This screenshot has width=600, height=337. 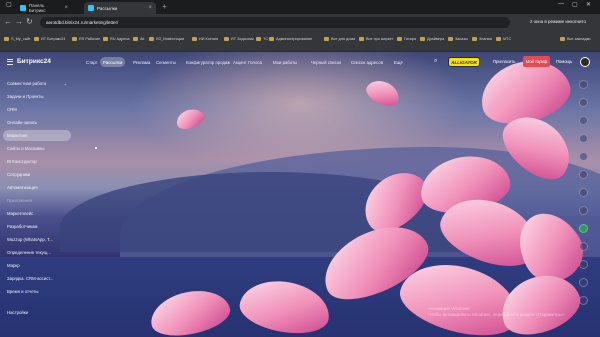 What do you see at coordinates (120, 8) in the screenshot?
I see `browser-tab-2: Рассылки ×` at bounding box center [120, 8].